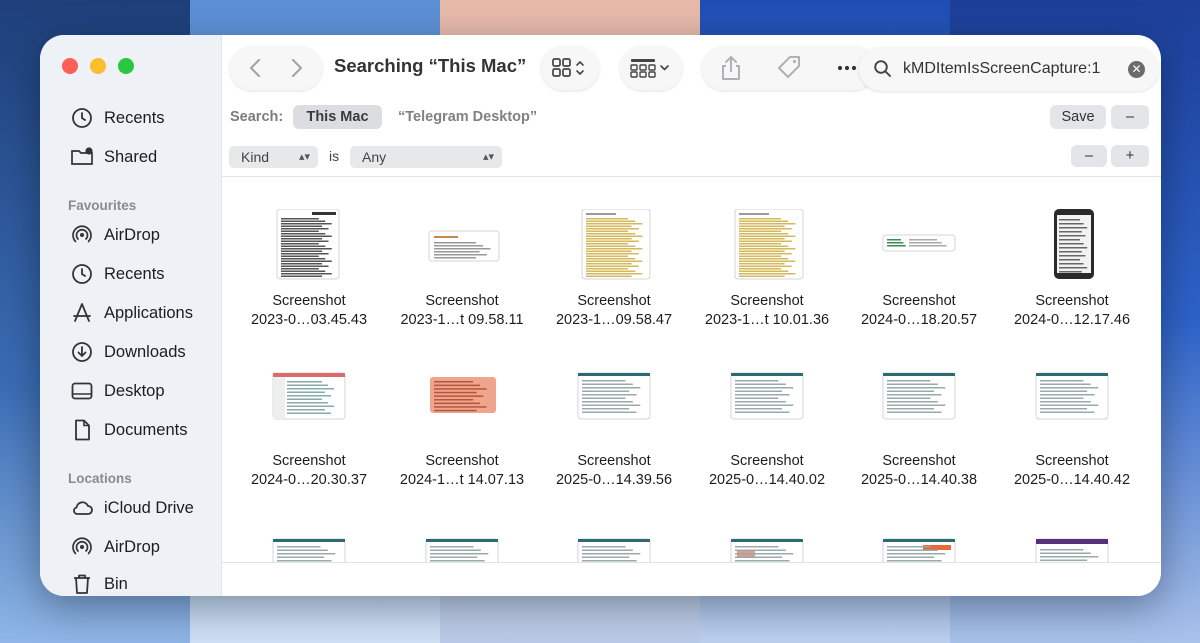  Describe the element at coordinates (847, 68) in the screenshot. I see `more-icon` at that location.